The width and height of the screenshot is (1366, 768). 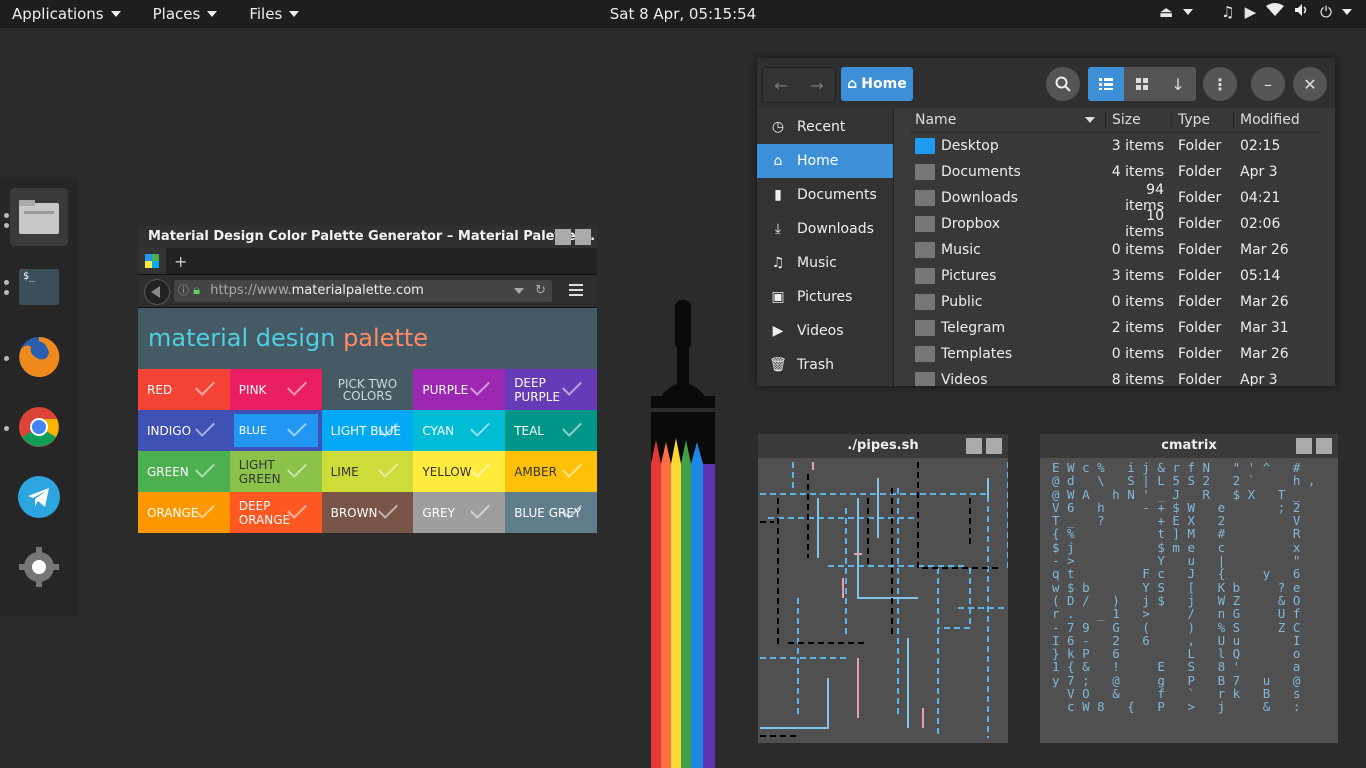 What do you see at coordinates (39, 217) in the screenshot?
I see `files-app-icon` at bounding box center [39, 217].